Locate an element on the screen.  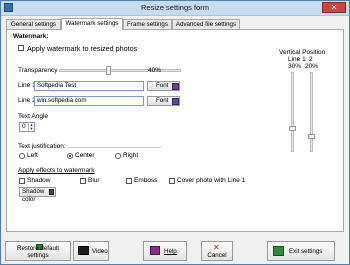
text-angle-value: 0 is located at coordinates (24, 126).